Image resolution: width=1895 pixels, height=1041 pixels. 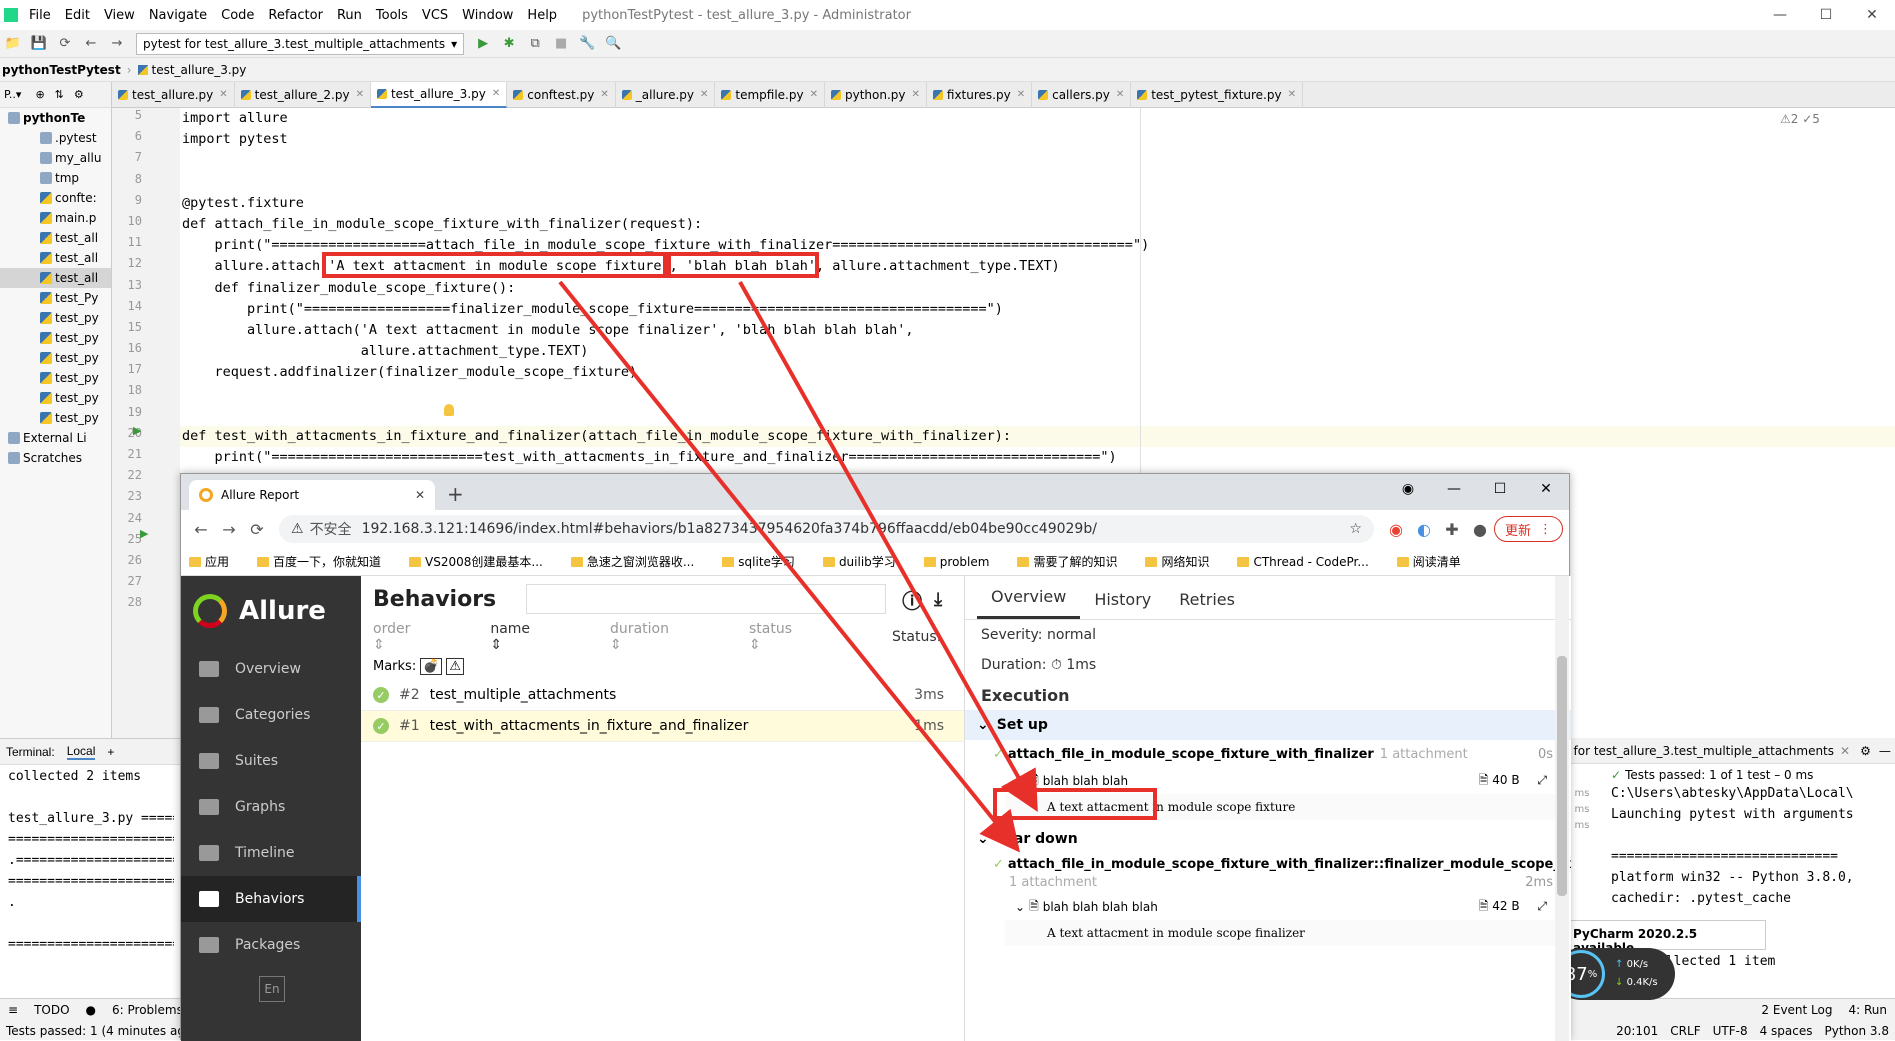 I want to click on menu-file: File, so click(x=40, y=15).